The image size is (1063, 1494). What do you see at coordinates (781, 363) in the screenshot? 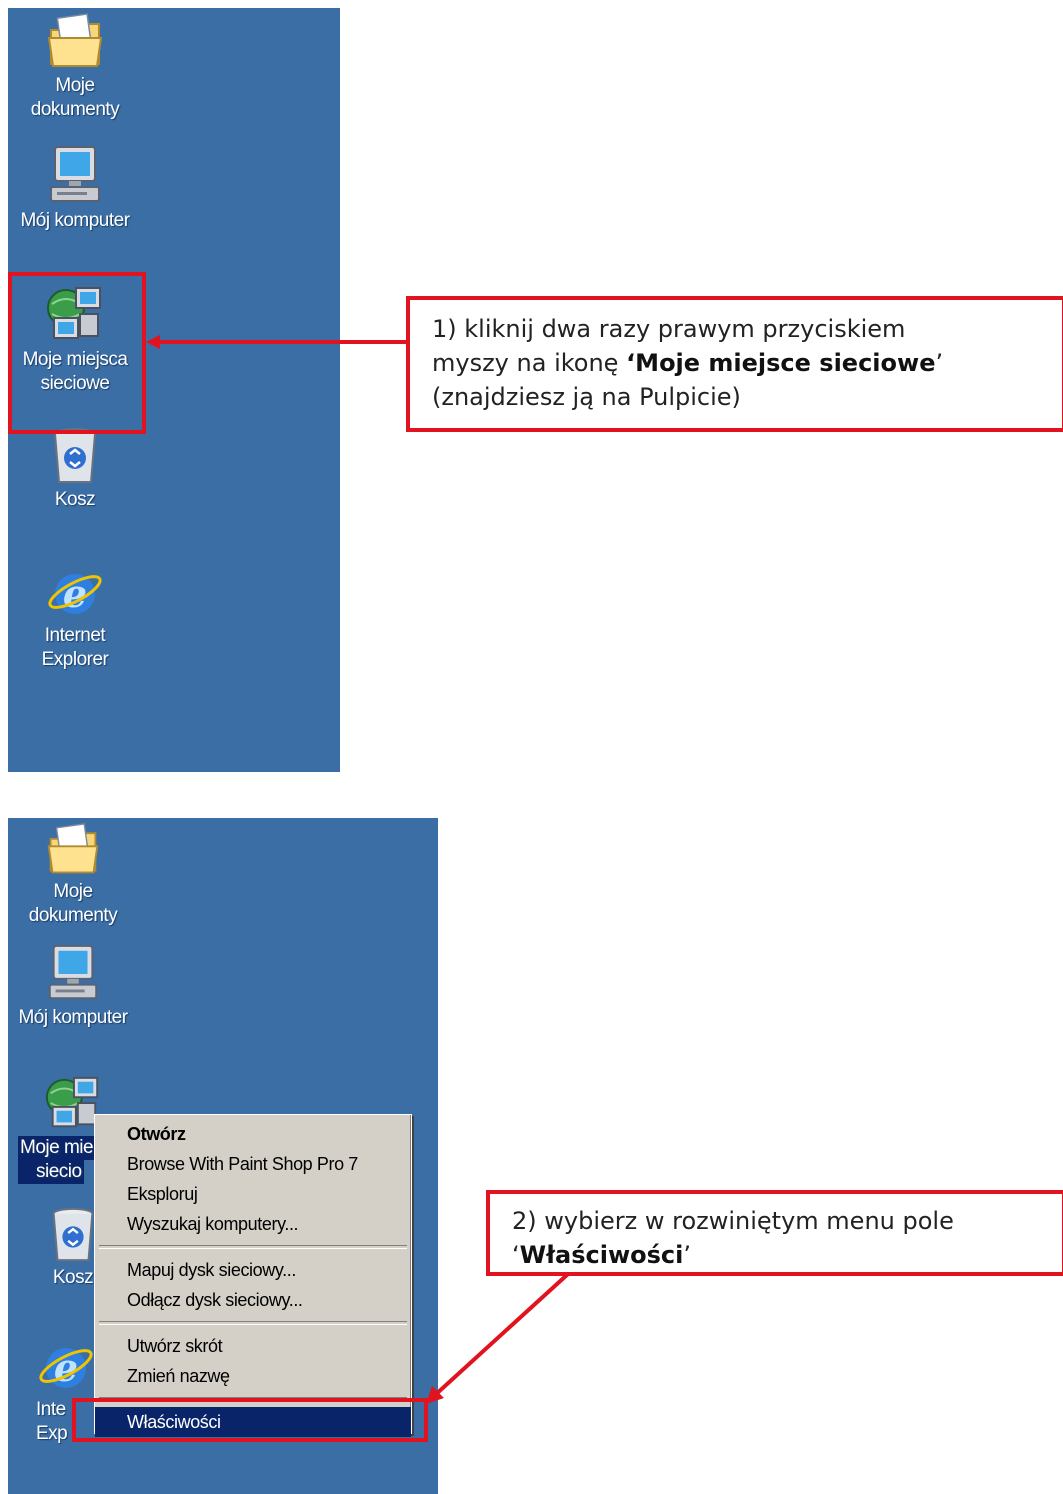
I see `callout-1-bold: ‘Moje miejsce sieciowe` at bounding box center [781, 363].